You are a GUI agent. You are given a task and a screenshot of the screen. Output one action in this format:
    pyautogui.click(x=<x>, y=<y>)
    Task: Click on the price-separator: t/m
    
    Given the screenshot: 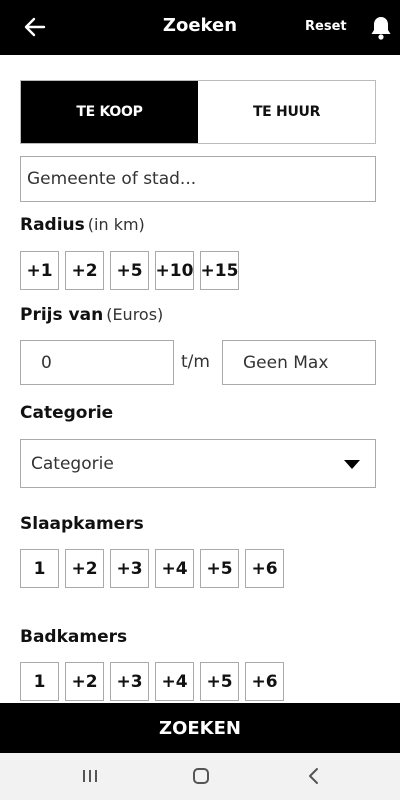 What is the action you would take?
    pyautogui.click(x=195, y=362)
    